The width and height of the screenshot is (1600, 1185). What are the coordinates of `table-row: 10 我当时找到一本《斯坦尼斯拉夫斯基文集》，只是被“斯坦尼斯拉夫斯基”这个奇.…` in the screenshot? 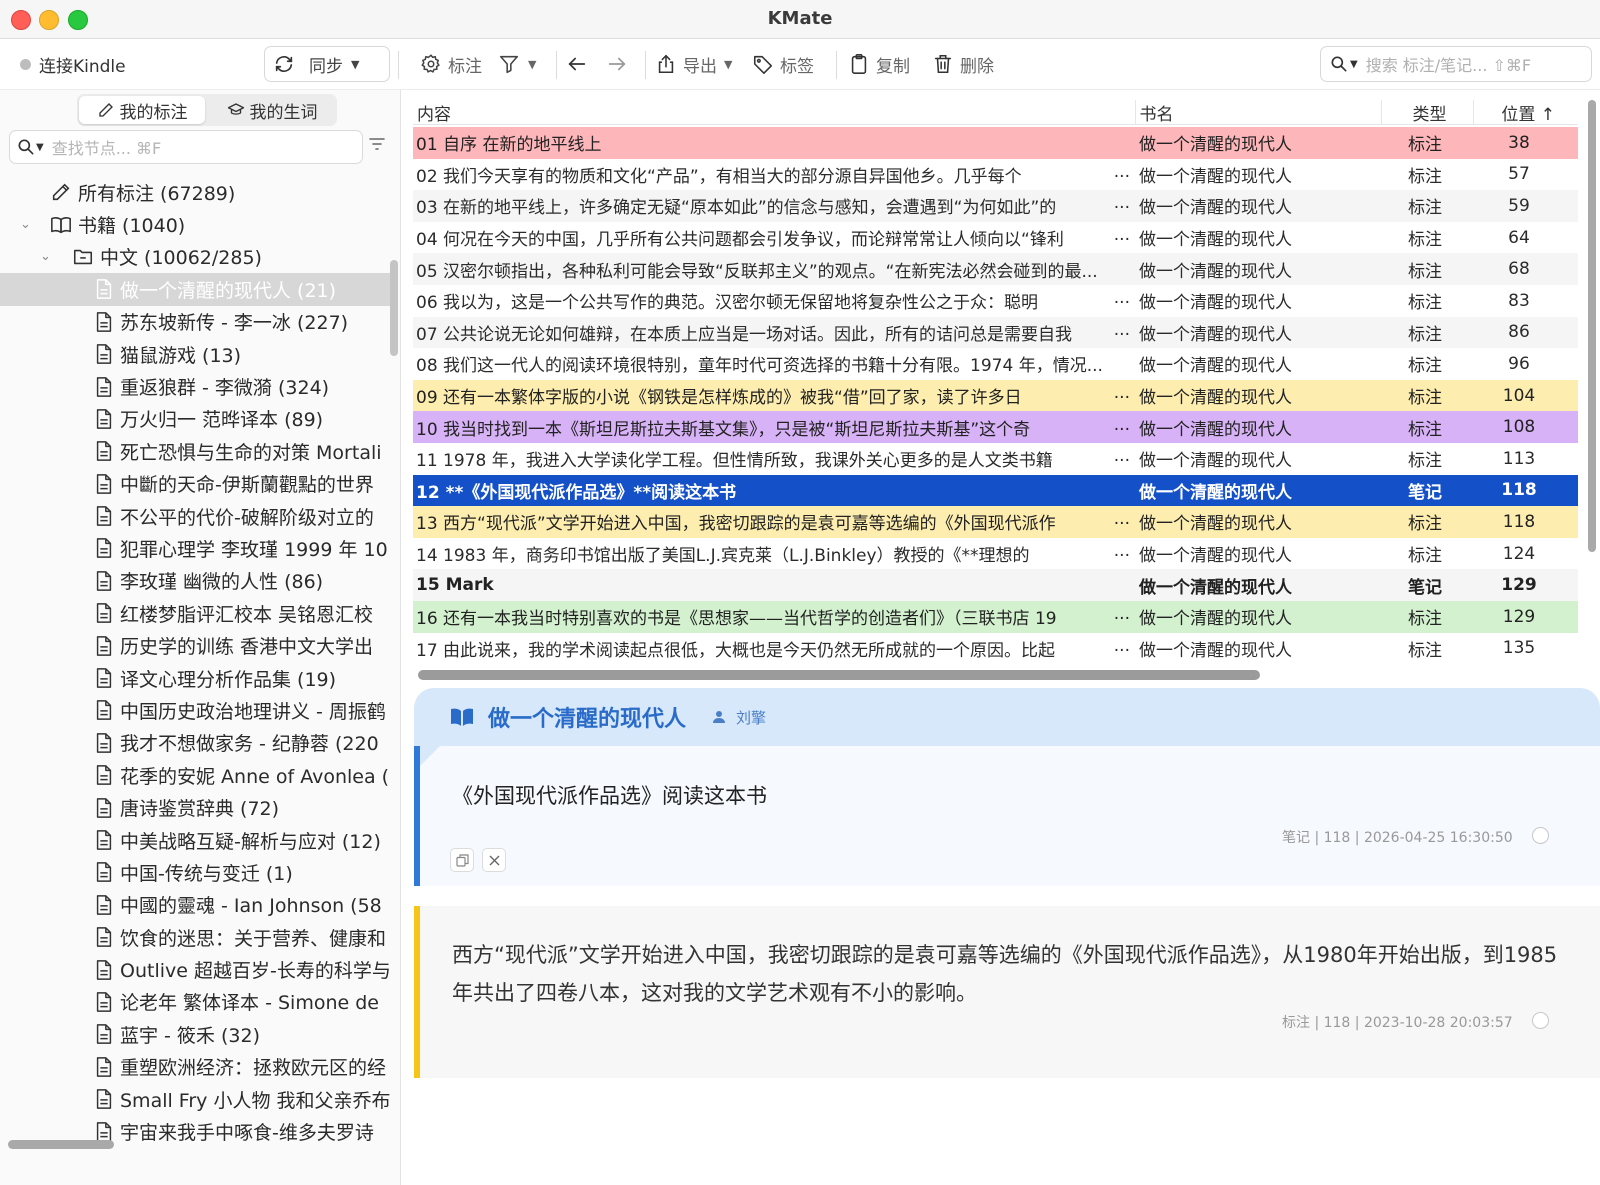 It's located at (995, 427).